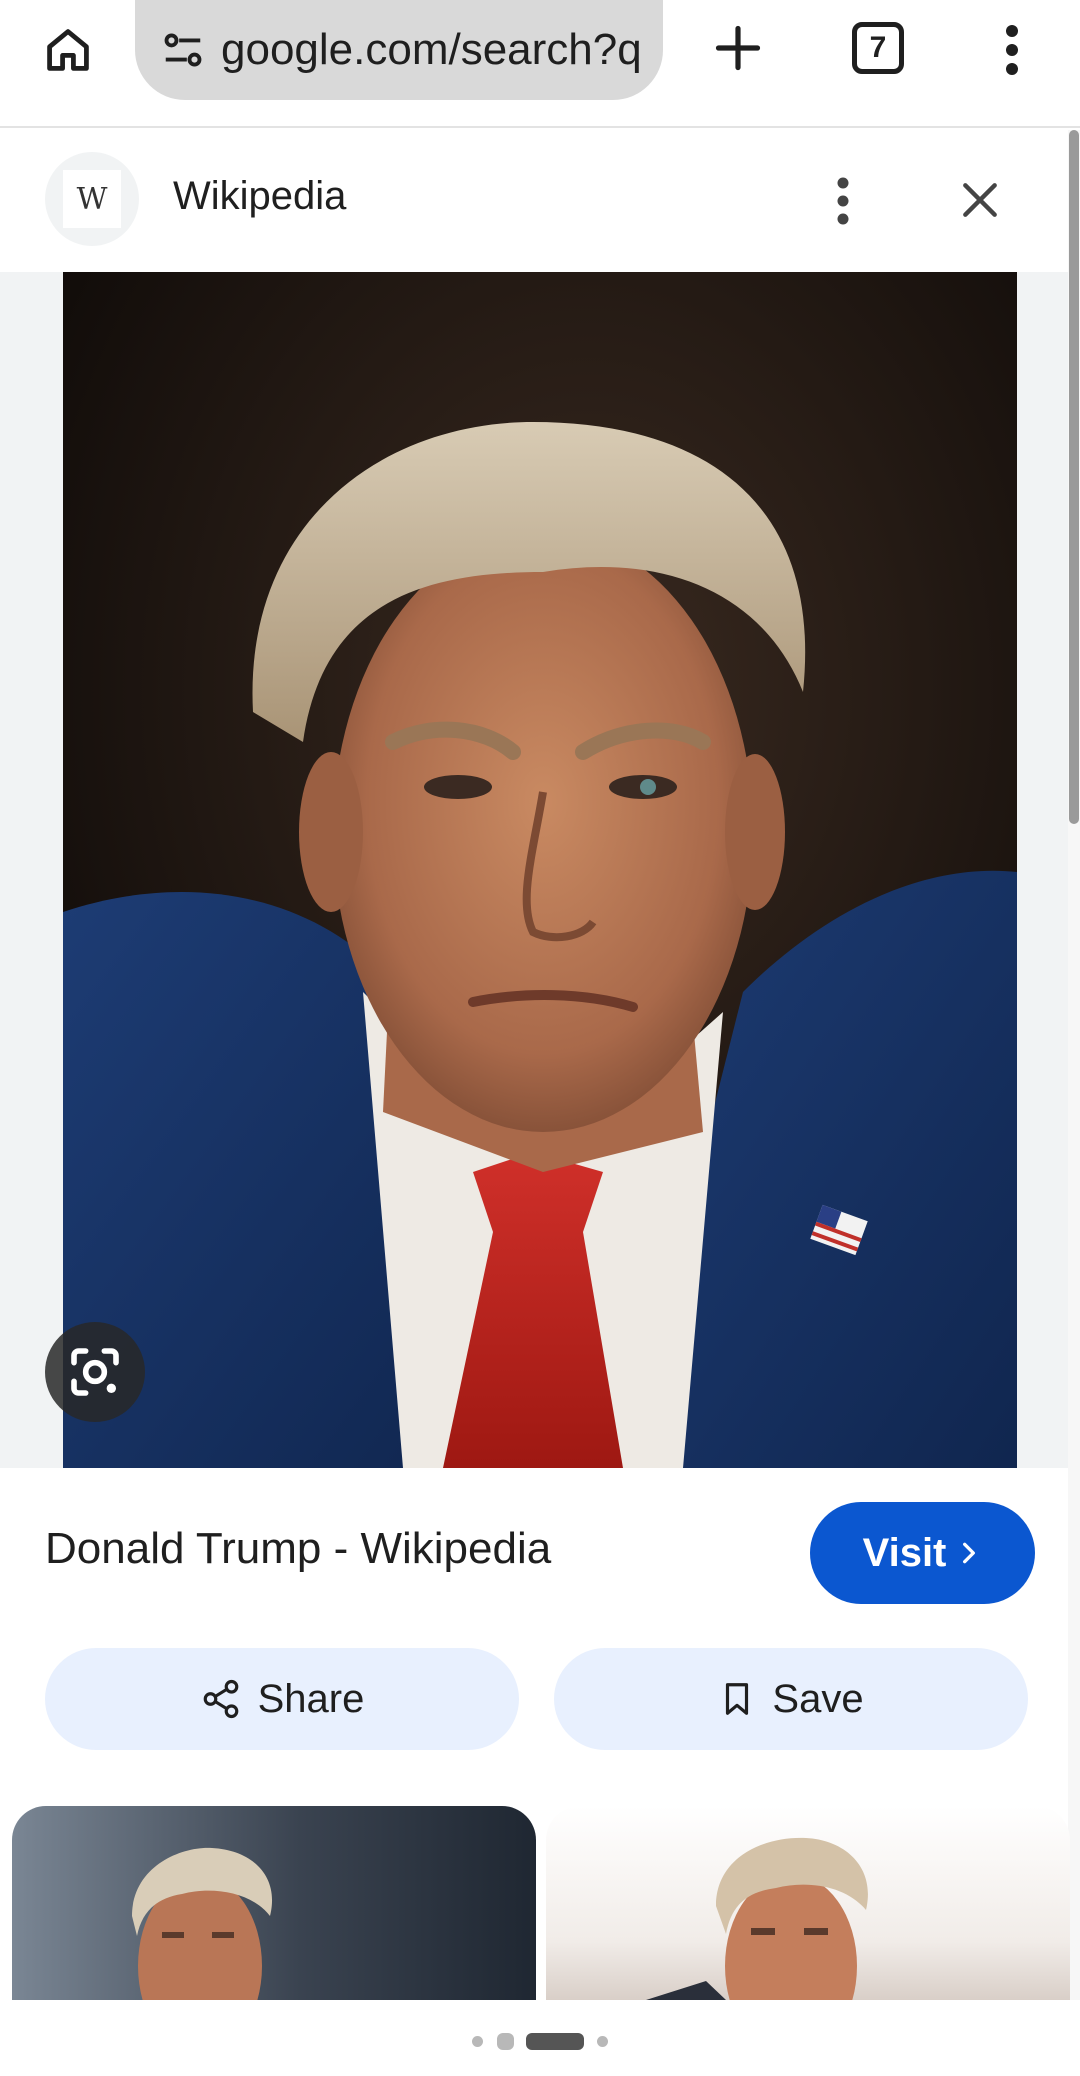 The image size is (1080, 2076). I want to click on close-icon, so click(980, 200).